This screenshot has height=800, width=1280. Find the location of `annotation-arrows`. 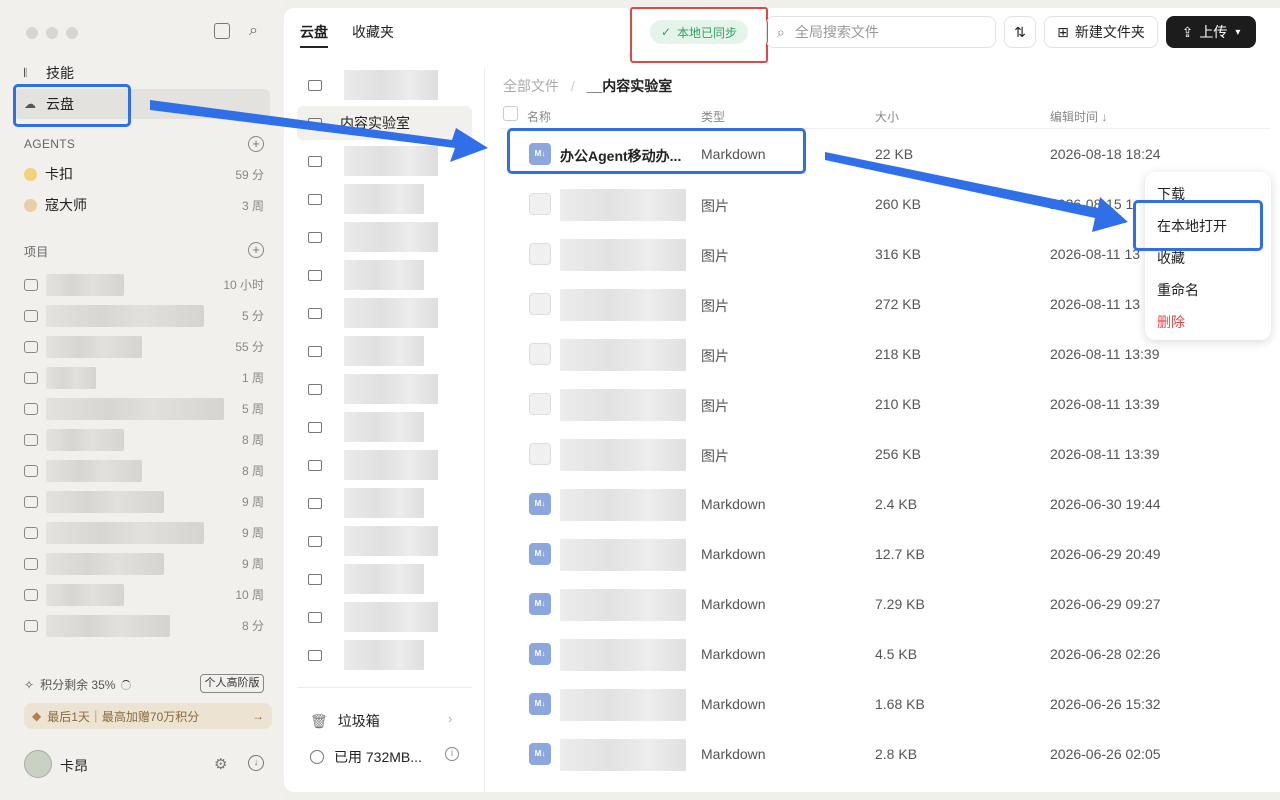

annotation-arrows is located at coordinates (639, 166).